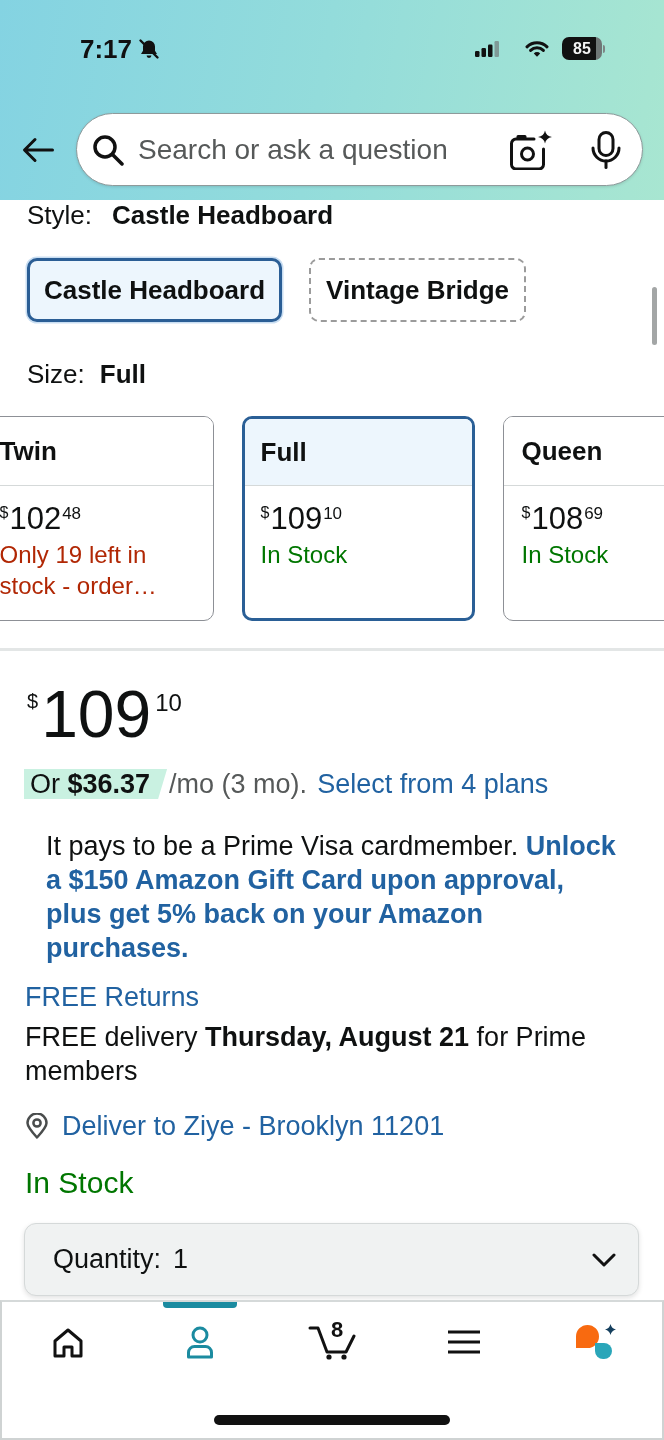 This screenshot has width=664, height=1440. I want to click on select-plans-link: Select from 4 plans, so click(433, 784).